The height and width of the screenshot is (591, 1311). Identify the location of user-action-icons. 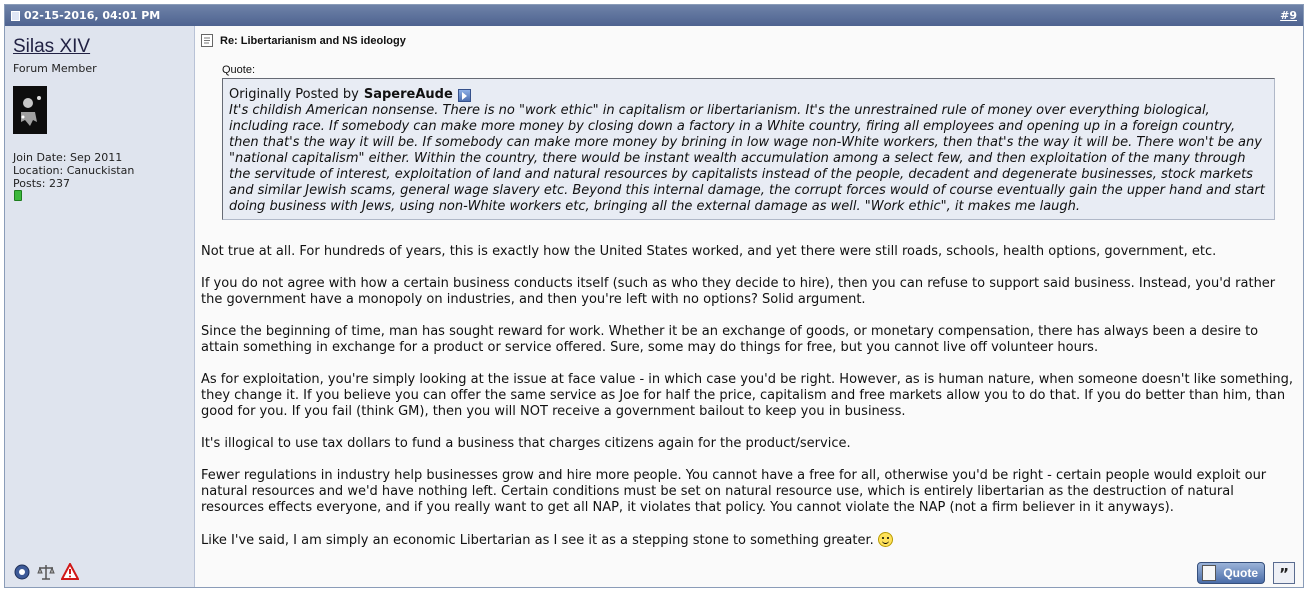
(46, 571).